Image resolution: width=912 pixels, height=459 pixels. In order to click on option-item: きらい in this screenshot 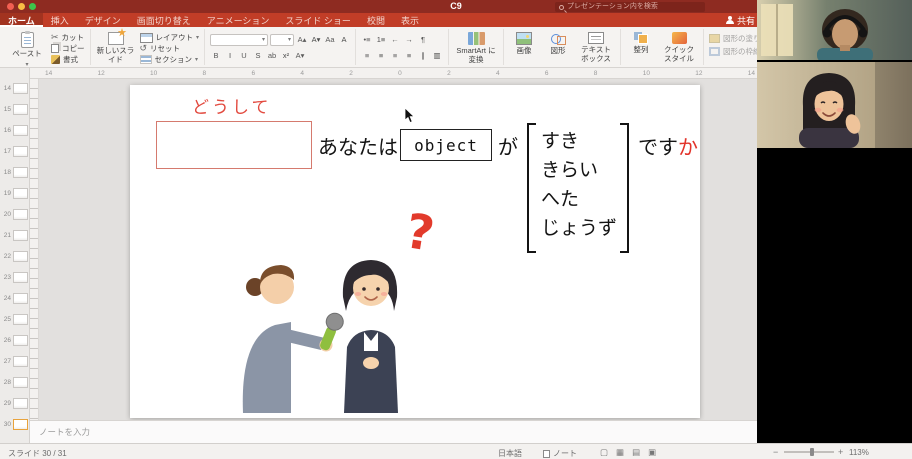, I will do `click(580, 170)`.